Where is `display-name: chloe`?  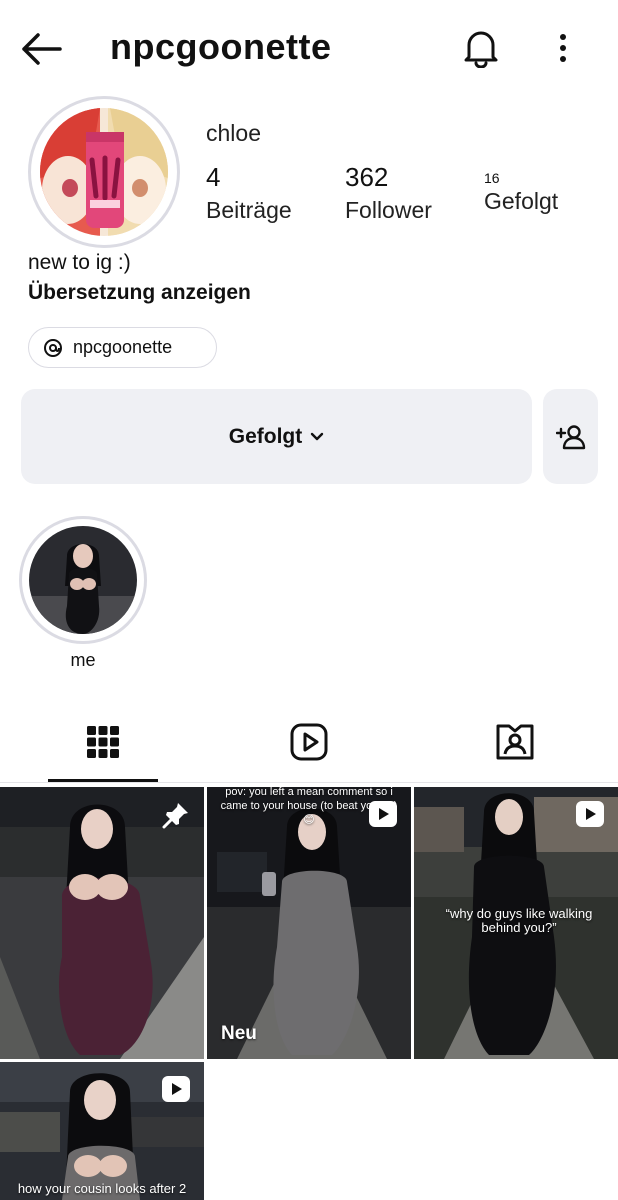 display-name: chloe is located at coordinates (233, 133).